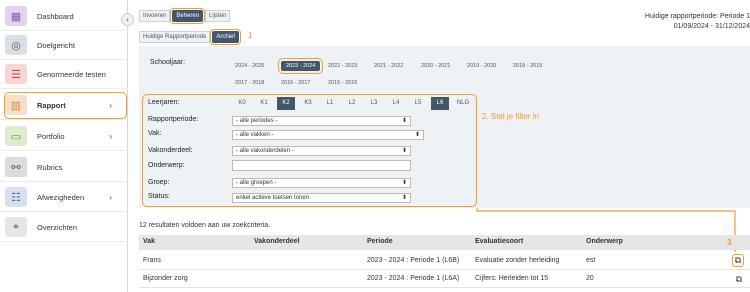  What do you see at coordinates (604, 241) in the screenshot?
I see `column-header-onderwerp: Onderwerp` at bounding box center [604, 241].